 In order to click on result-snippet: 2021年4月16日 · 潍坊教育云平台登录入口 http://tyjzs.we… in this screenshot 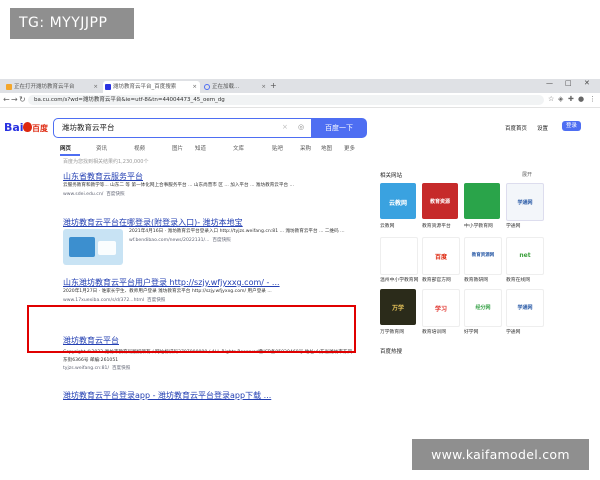, I will do `click(237, 231)`.